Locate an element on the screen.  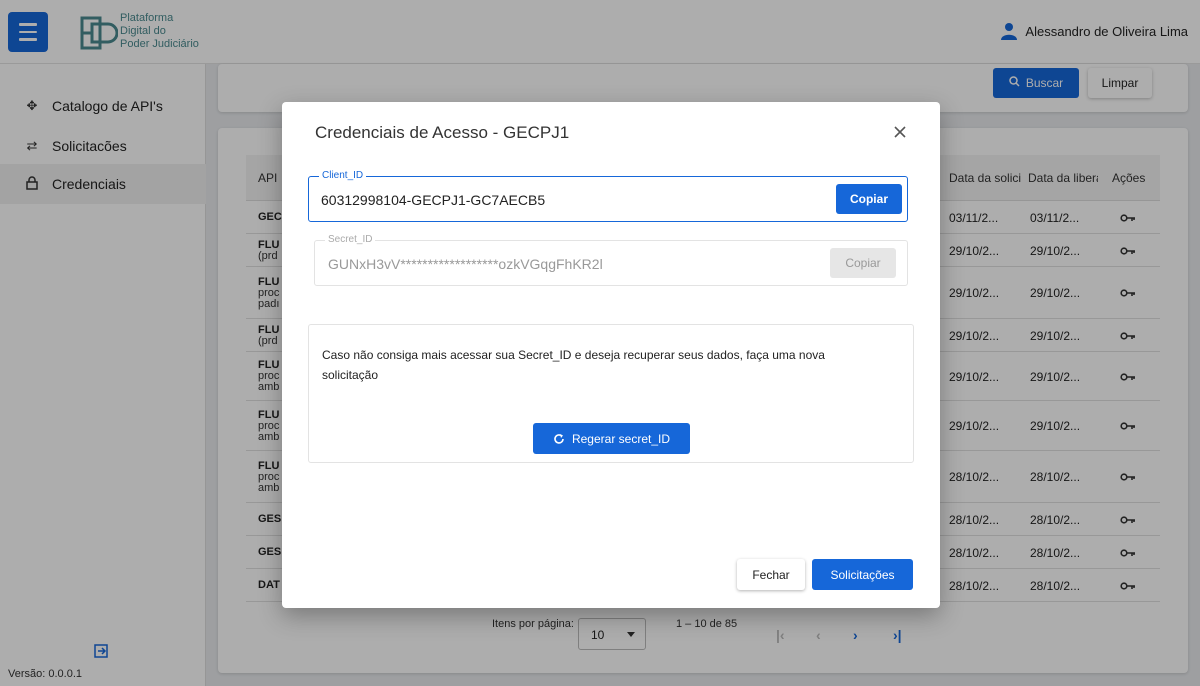
requests-button: Solicitações is located at coordinates (862, 574).